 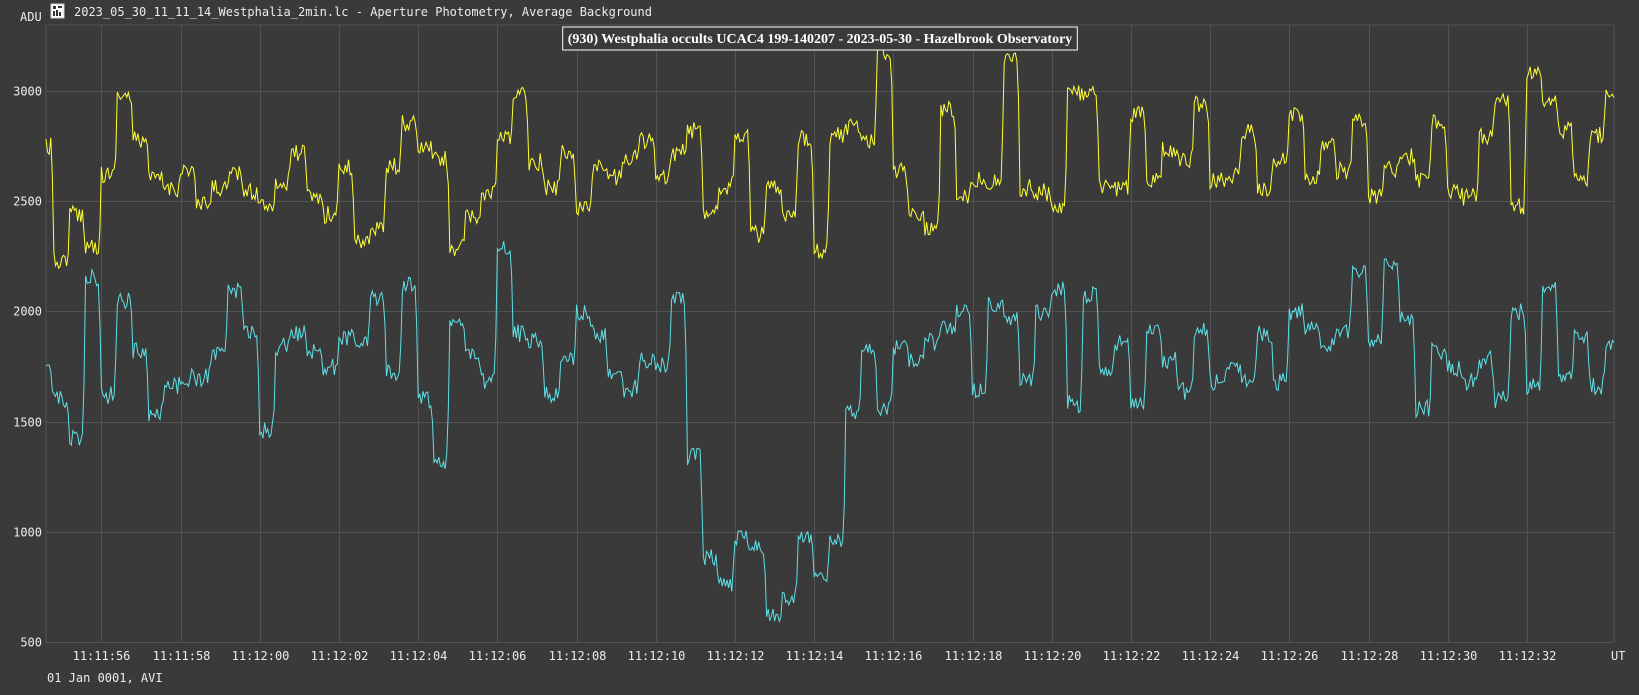 What do you see at coordinates (31, 643) in the screenshot?
I see `y-tick-label: 500` at bounding box center [31, 643].